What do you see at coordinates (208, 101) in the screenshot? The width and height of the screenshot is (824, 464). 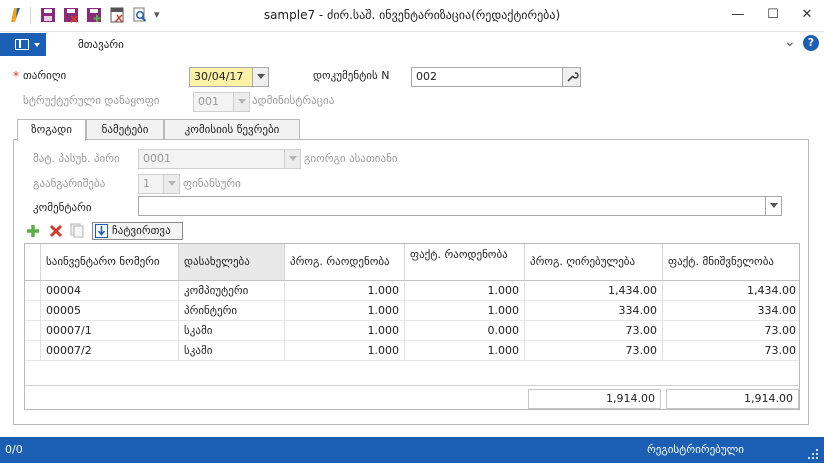 I see `struct-unit-code: 001` at bounding box center [208, 101].